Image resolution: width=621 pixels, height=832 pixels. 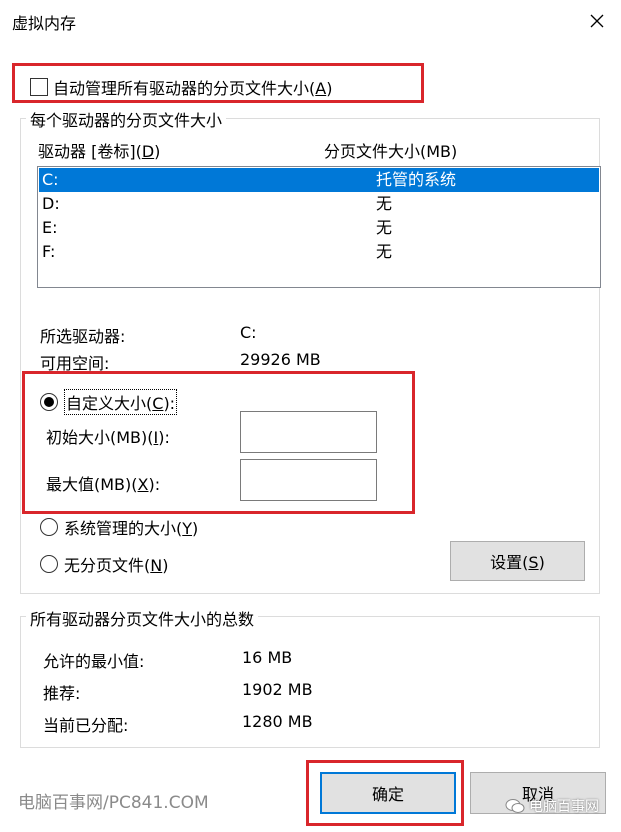 What do you see at coordinates (44, 23) in the screenshot?
I see `window-title: 虚拟内存` at bounding box center [44, 23].